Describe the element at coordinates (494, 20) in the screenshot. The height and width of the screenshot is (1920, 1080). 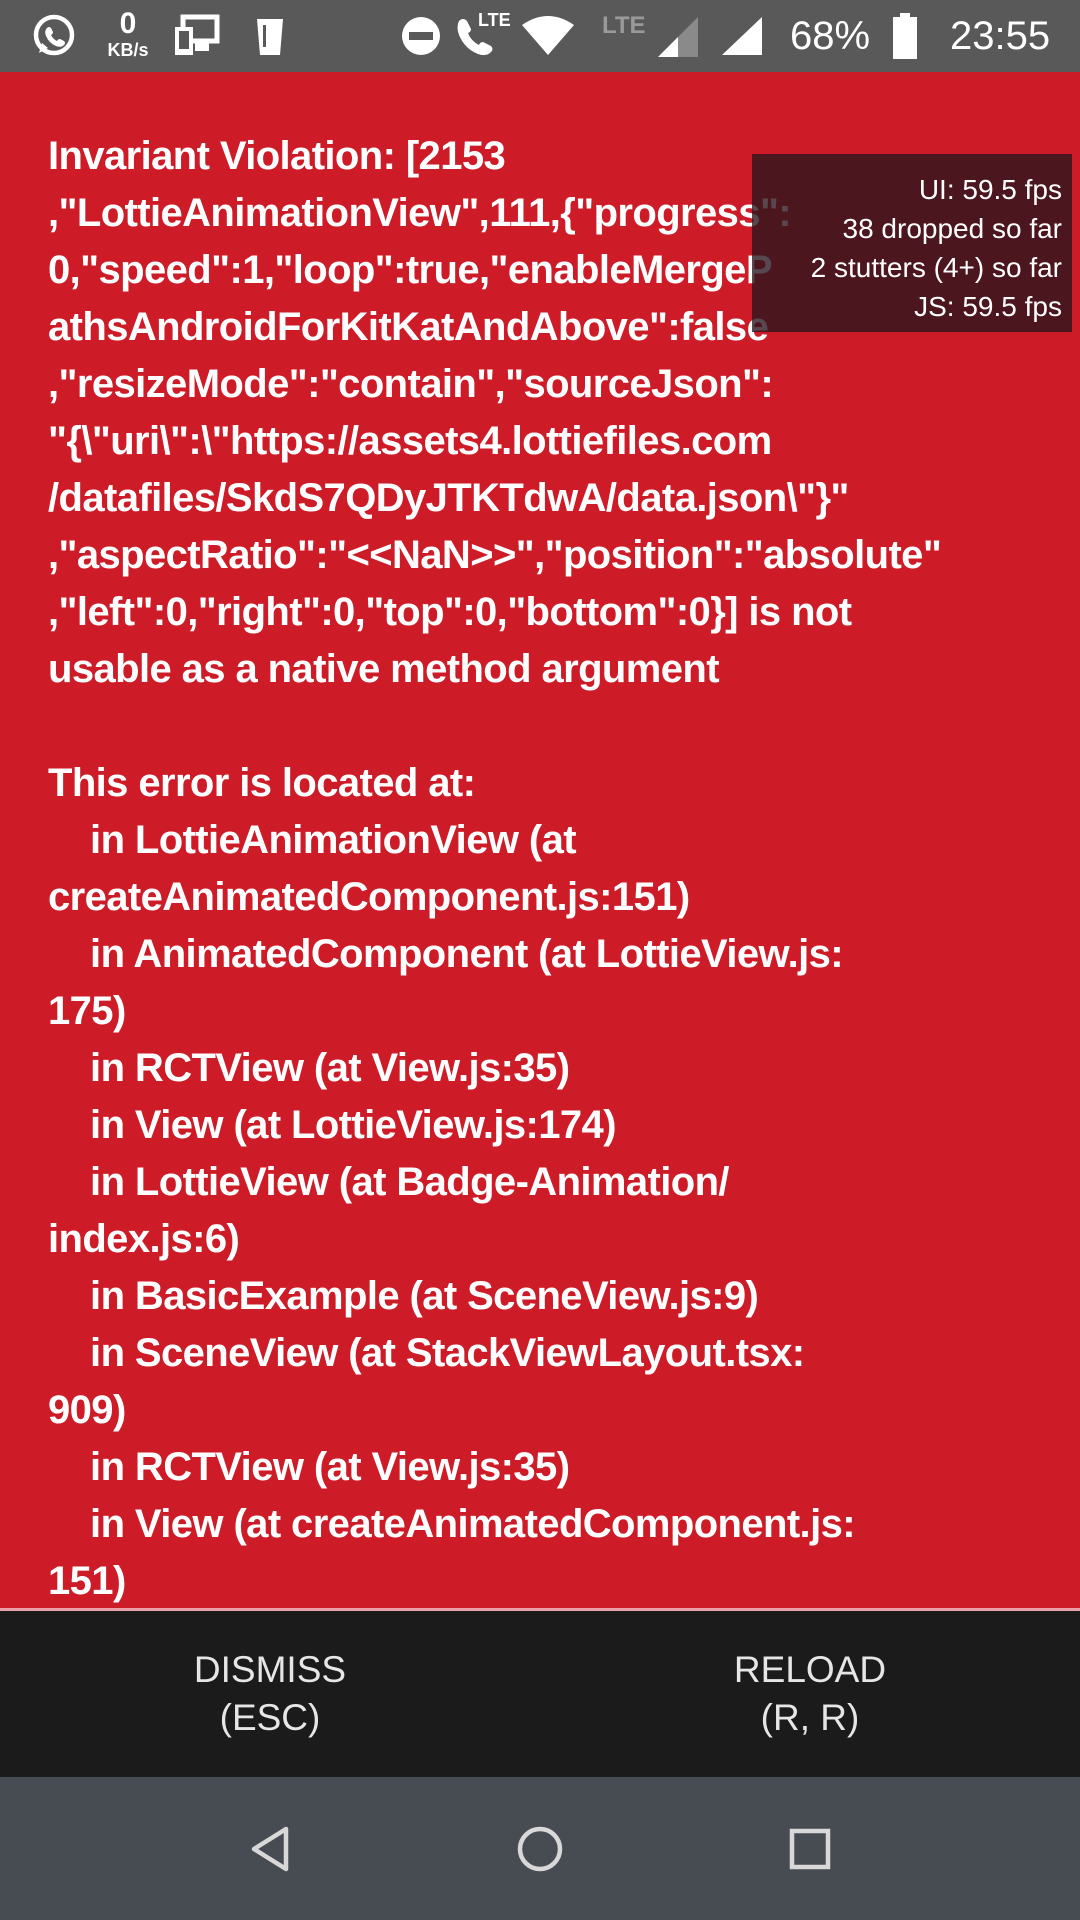
I see `lte-label-1: LTE` at that location.